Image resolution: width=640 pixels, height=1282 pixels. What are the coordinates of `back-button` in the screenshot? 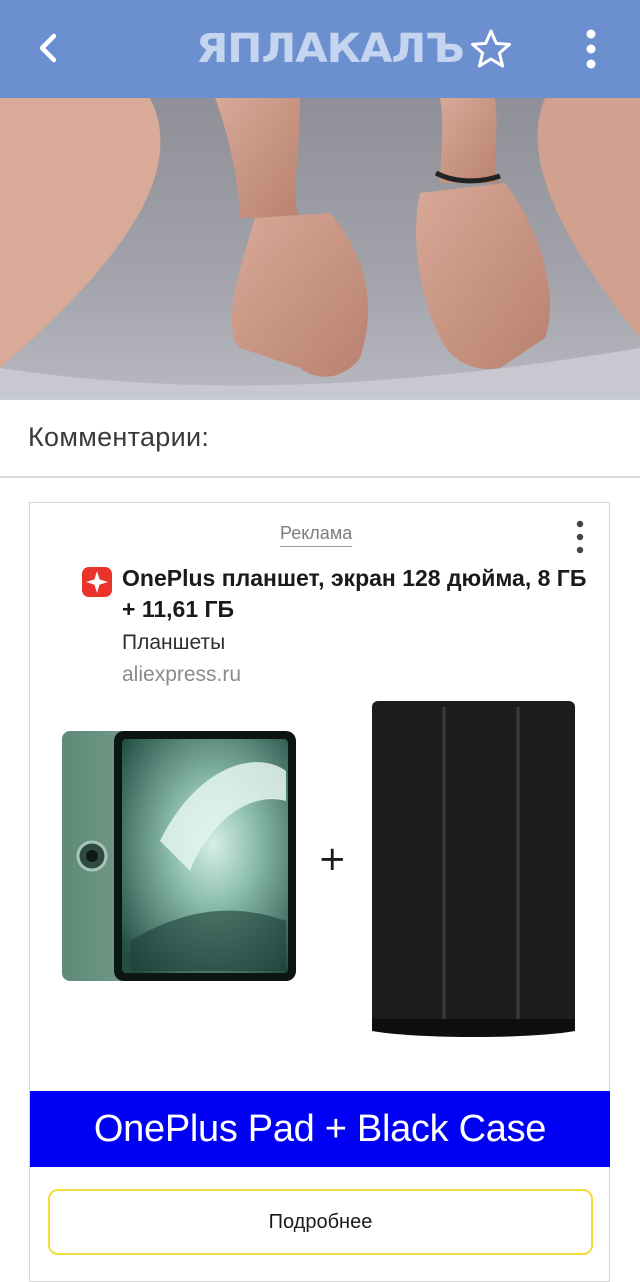 It's located at (50, 48).